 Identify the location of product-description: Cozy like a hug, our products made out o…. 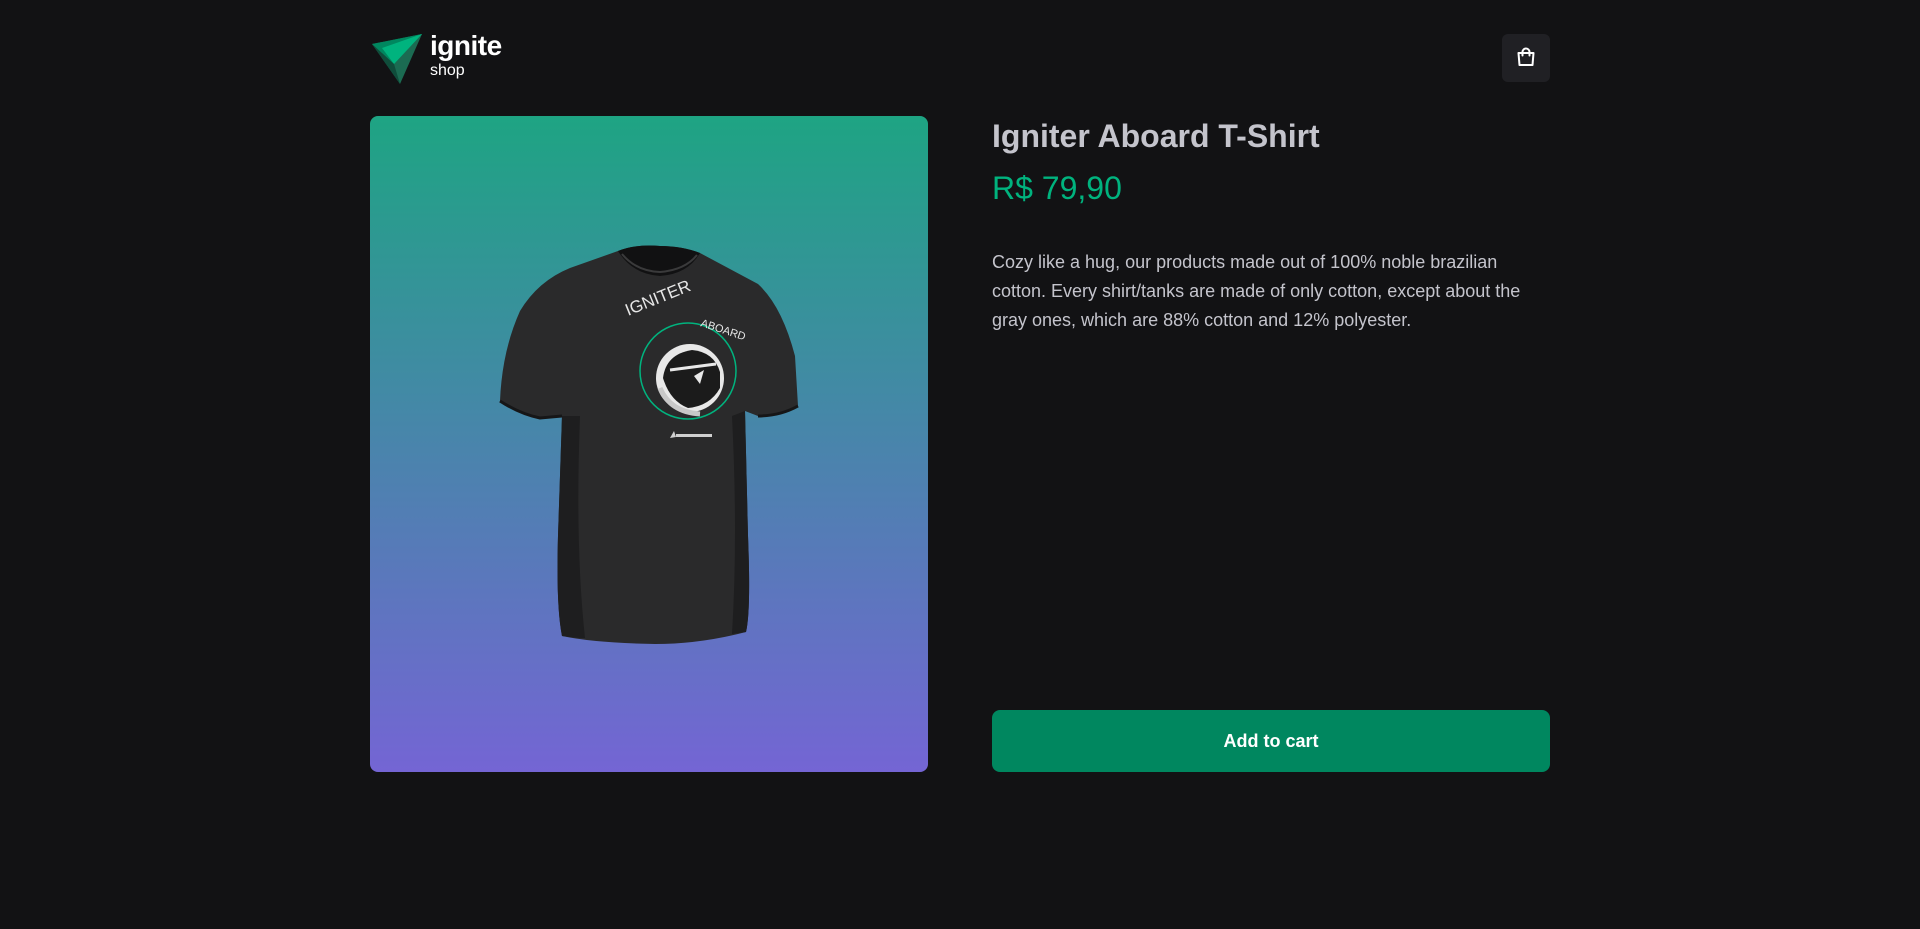
(1256, 291).